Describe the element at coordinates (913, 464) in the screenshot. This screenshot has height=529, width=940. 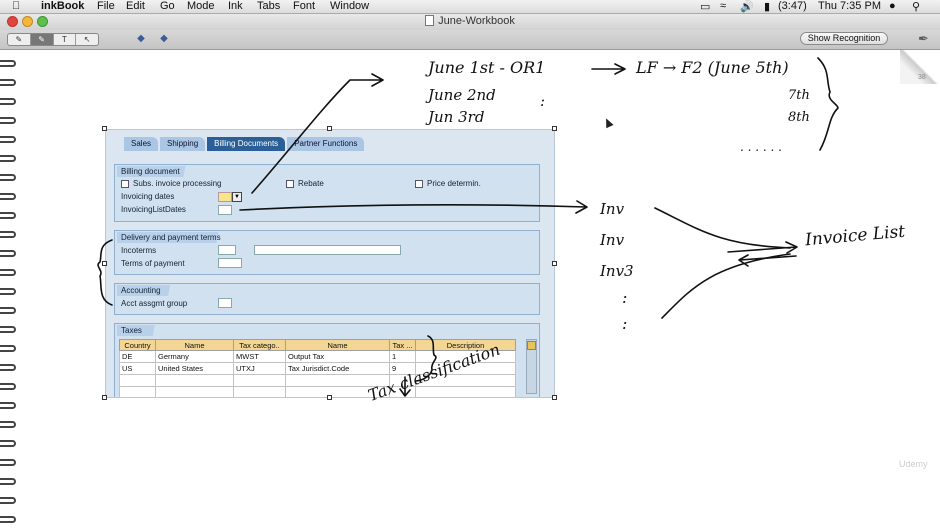
I see `udemy-watermark: Udemy` at that location.